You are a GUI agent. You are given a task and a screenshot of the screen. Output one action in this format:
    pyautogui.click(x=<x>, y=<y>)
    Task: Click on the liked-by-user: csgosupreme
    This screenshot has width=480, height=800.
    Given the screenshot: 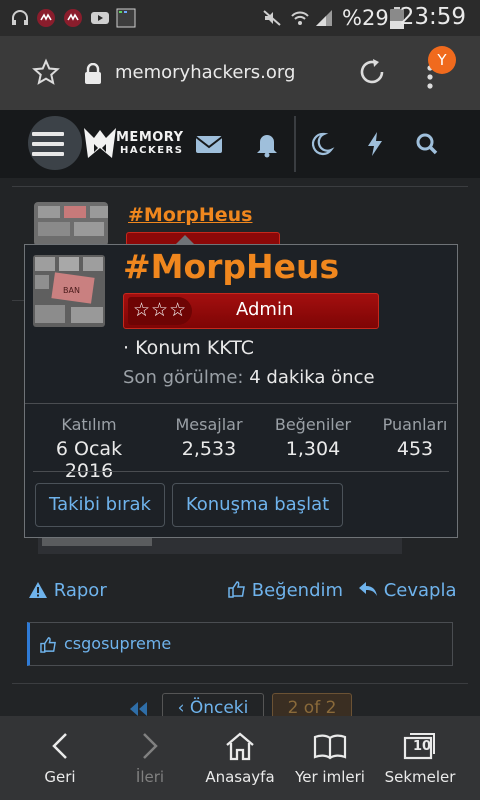 What is the action you would take?
    pyautogui.click(x=117, y=643)
    